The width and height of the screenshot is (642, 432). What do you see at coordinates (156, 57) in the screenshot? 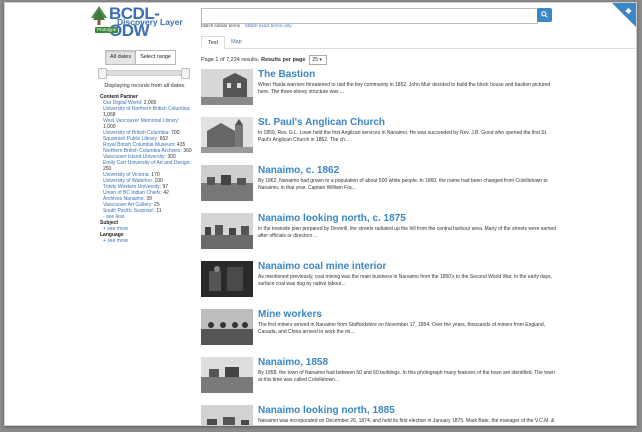
I see `select-range-button: Select range` at bounding box center [156, 57].